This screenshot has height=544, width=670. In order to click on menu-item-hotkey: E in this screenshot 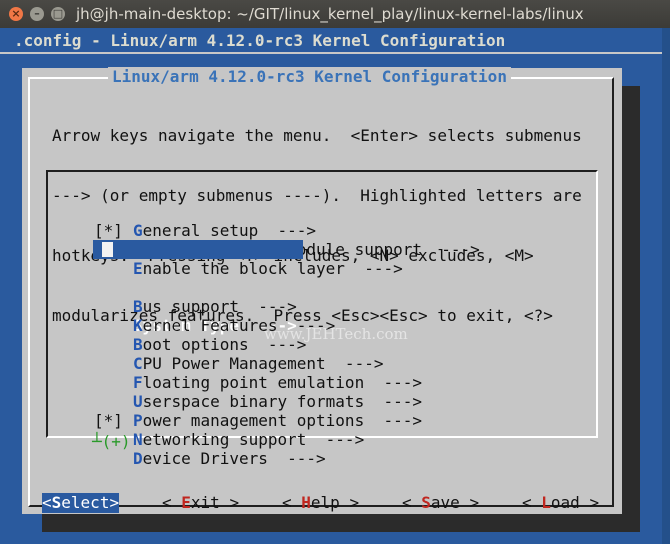, I will do `click(138, 268)`.